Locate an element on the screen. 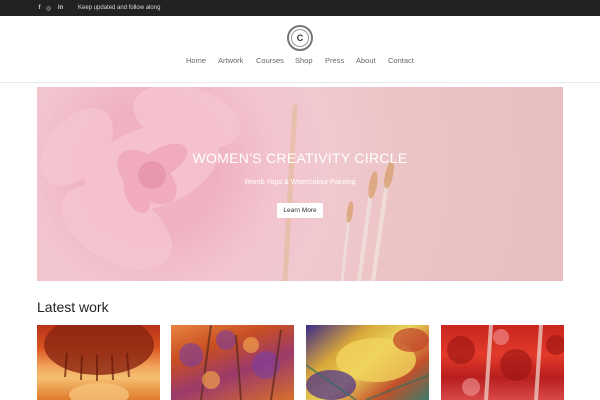 The height and width of the screenshot is (400, 600). nav-item-contact: Contact is located at coordinates (401, 60).